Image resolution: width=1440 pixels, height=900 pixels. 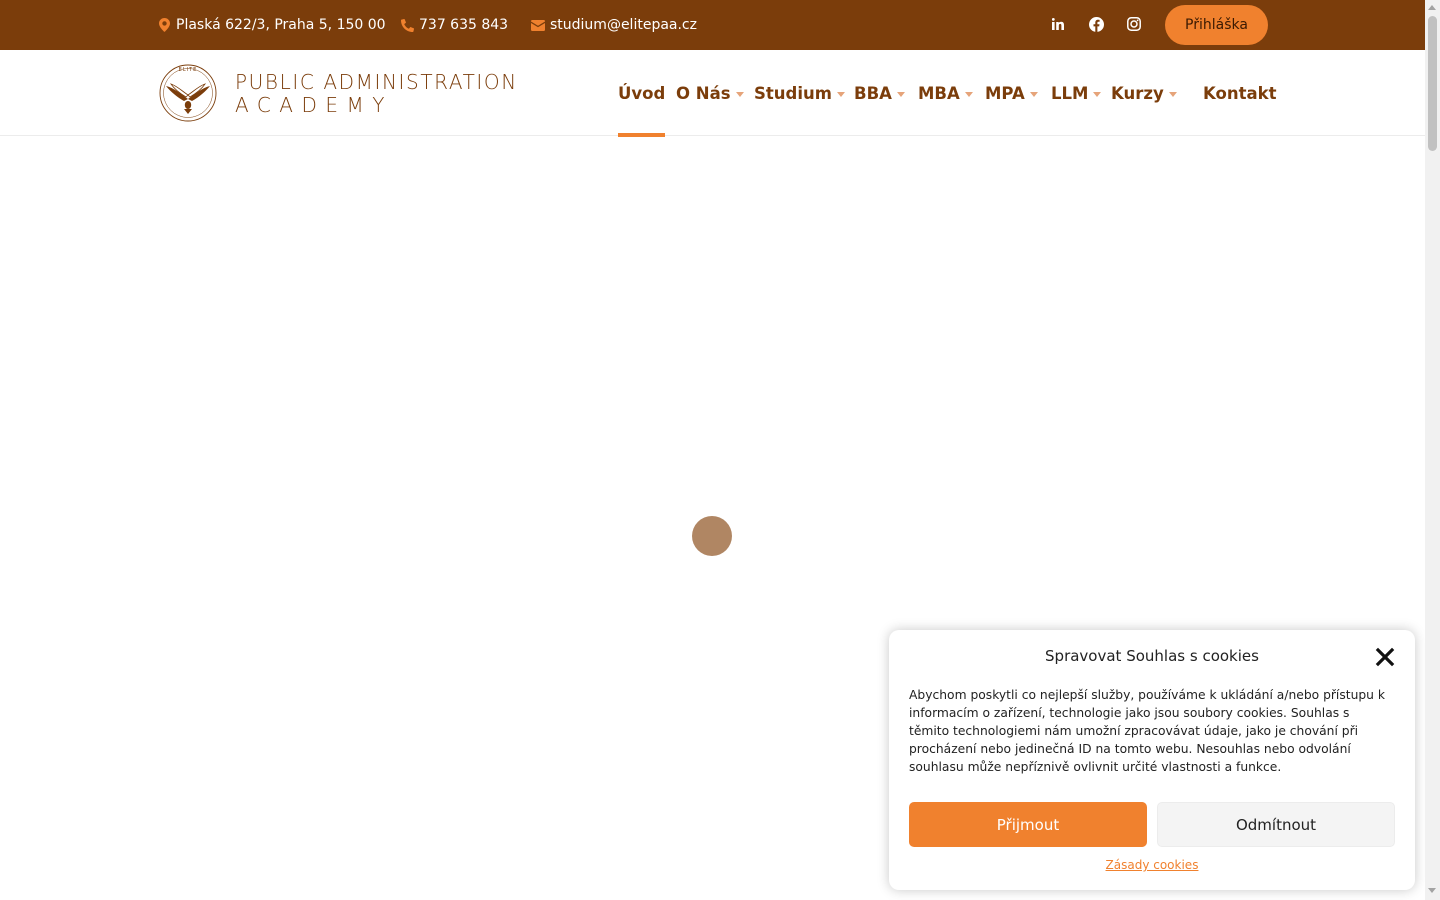 What do you see at coordinates (1385, 657) in the screenshot?
I see `close-icon` at bounding box center [1385, 657].